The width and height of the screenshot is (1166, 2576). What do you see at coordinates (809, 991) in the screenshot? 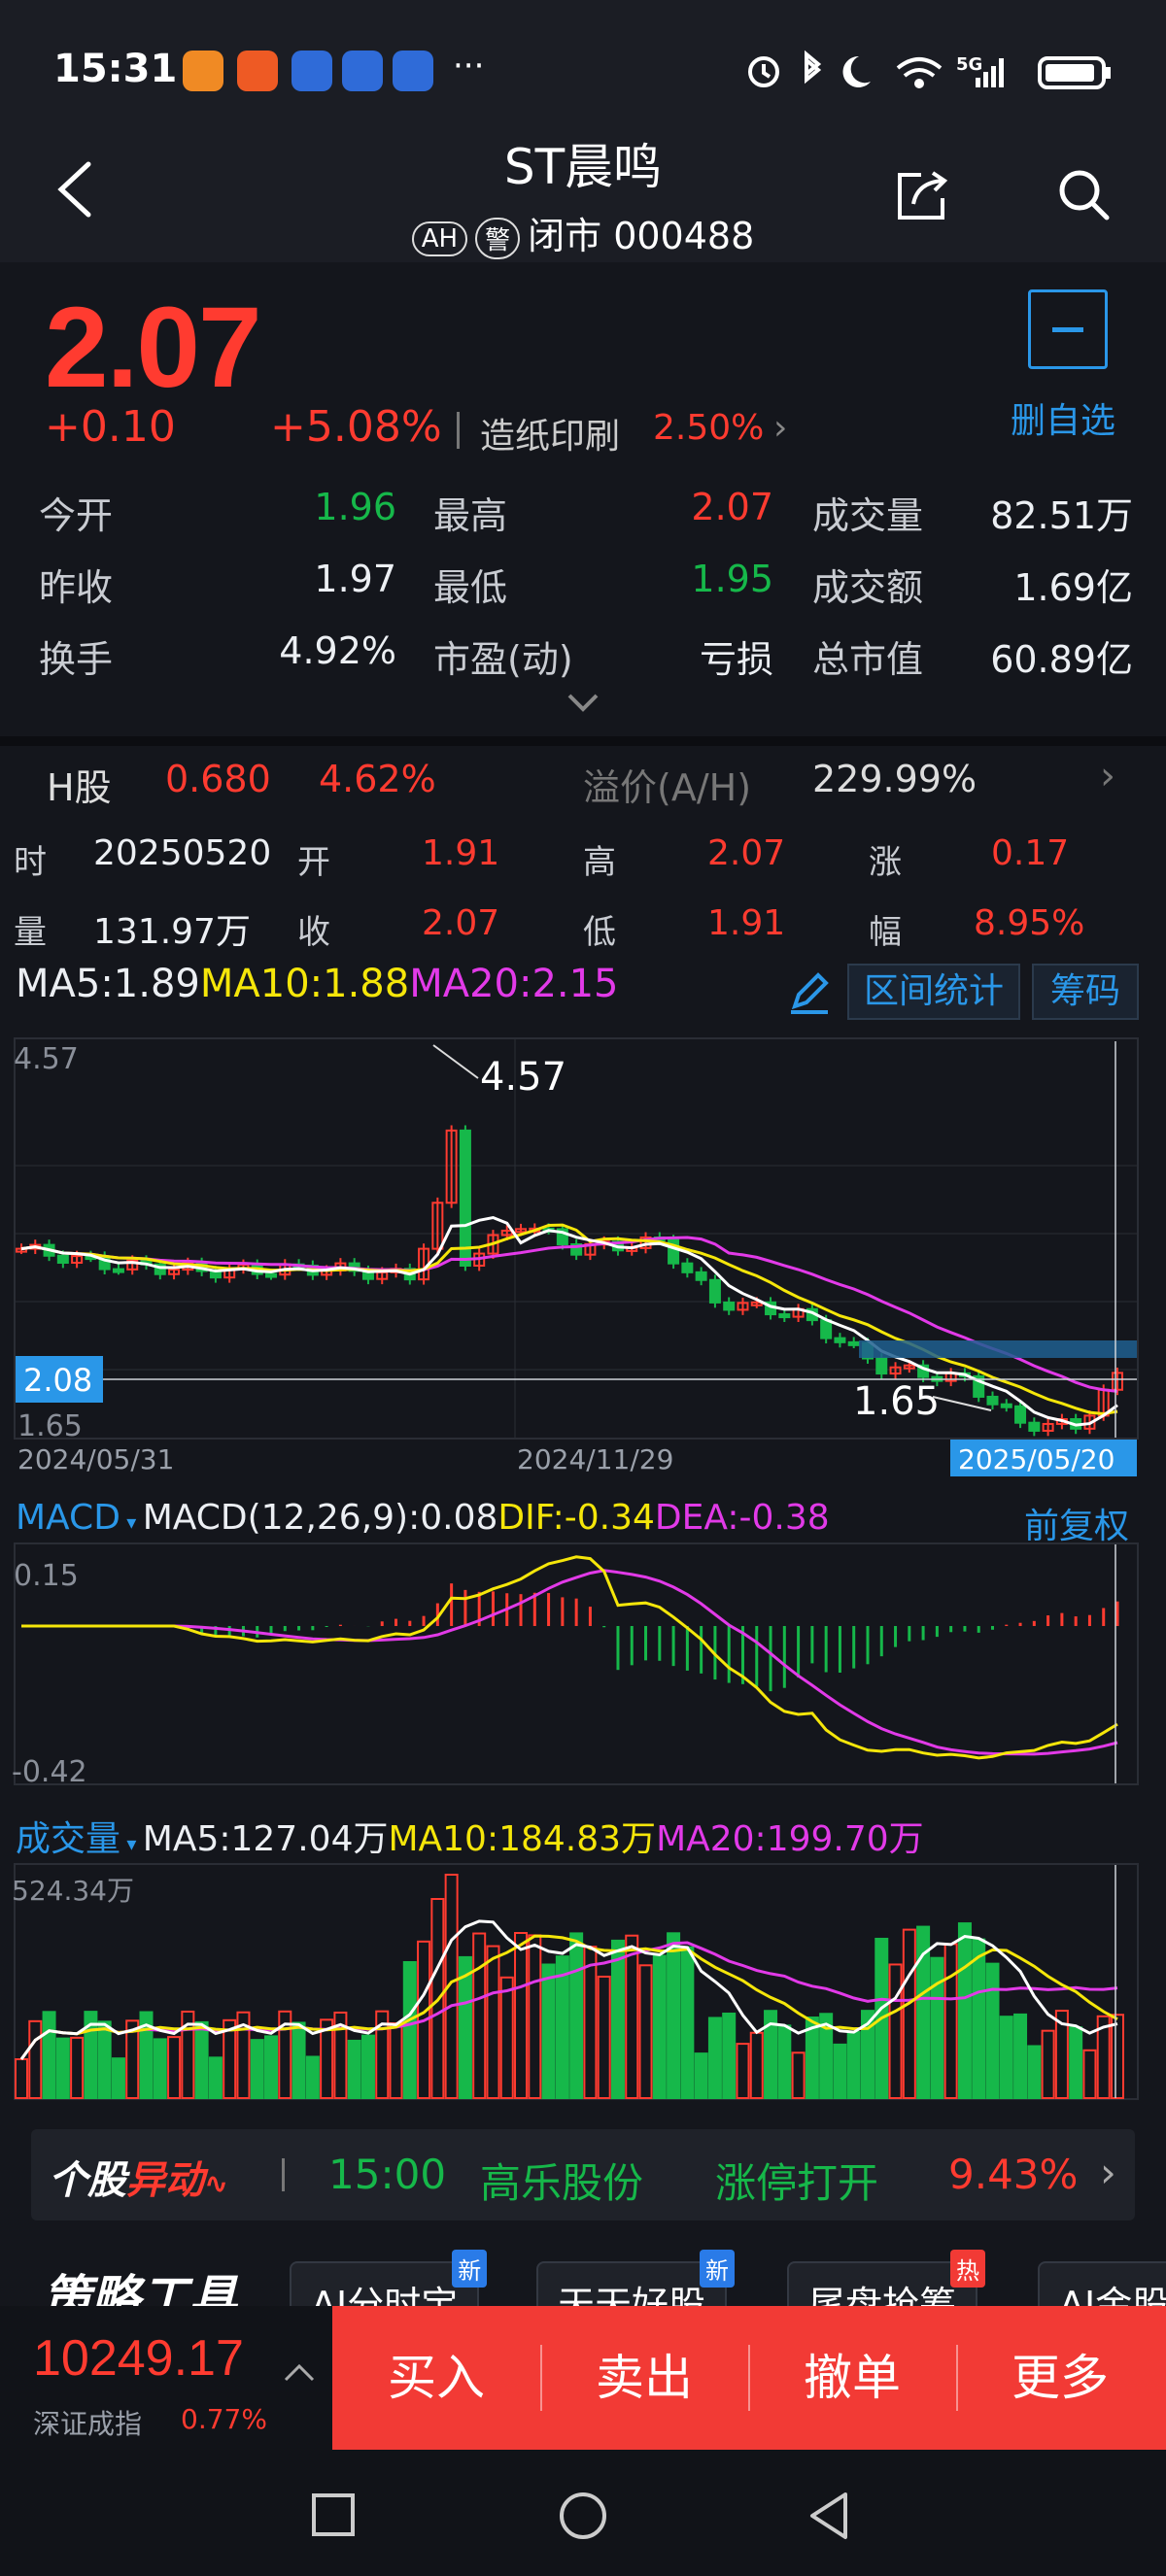
I see `pencil-icon` at bounding box center [809, 991].